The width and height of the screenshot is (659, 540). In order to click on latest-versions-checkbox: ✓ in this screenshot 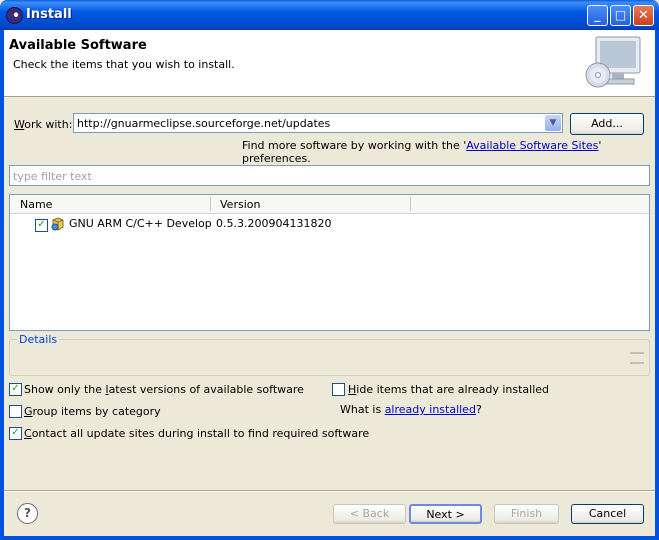, I will do `click(15, 389)`.